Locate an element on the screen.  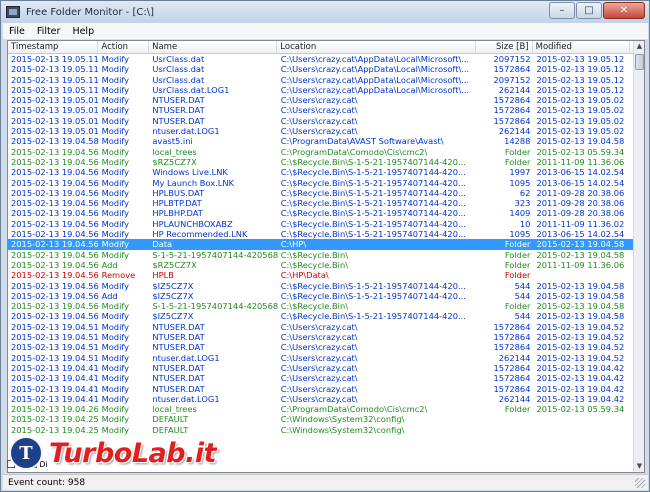
column-header-action: Action is located at coordinates (124, 47).